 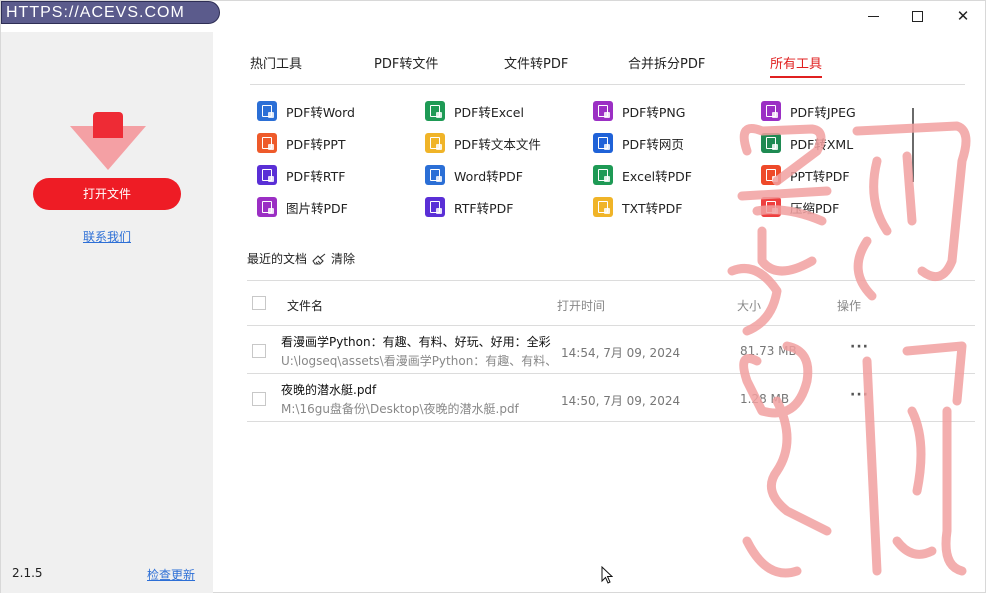 What do you see at coordinates (639, 111) in the screenshot?
I see `tool-pdf-to-png: PDF转PNG` at bounding box center [639, 111].